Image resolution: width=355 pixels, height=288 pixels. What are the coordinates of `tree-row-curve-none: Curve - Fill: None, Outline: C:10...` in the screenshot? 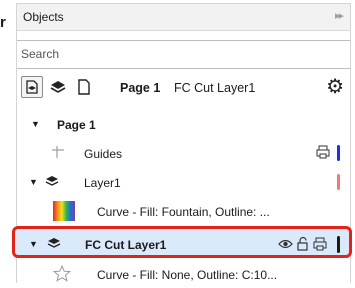 It's located at (183, 274).